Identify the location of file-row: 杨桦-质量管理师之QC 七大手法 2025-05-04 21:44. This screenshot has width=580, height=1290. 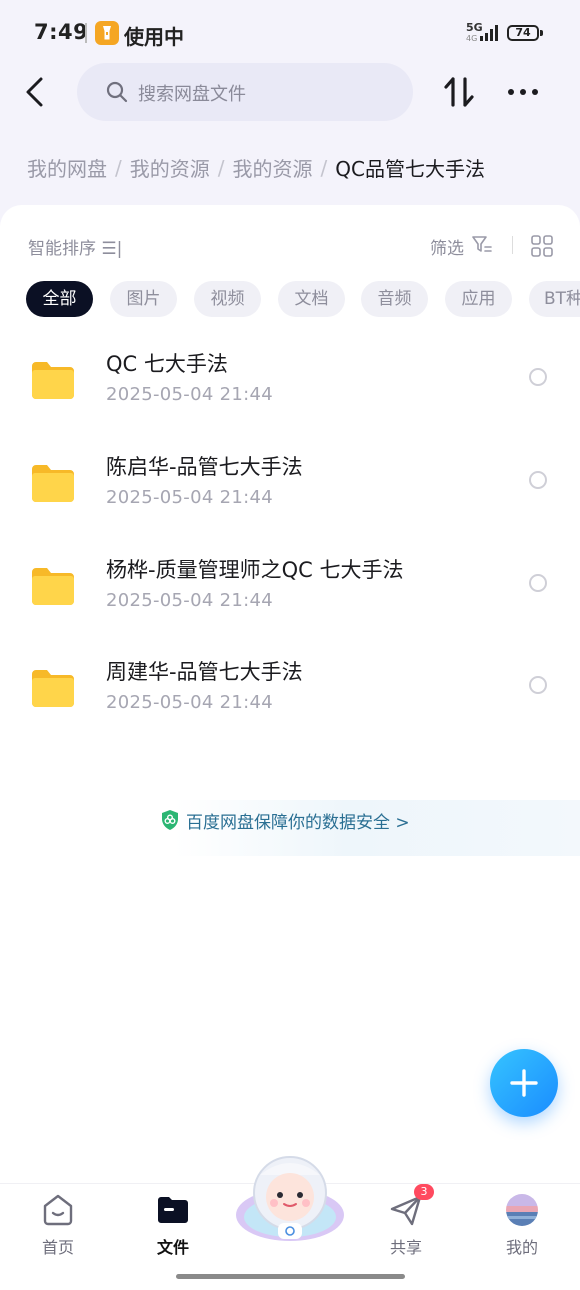
(290, 595).